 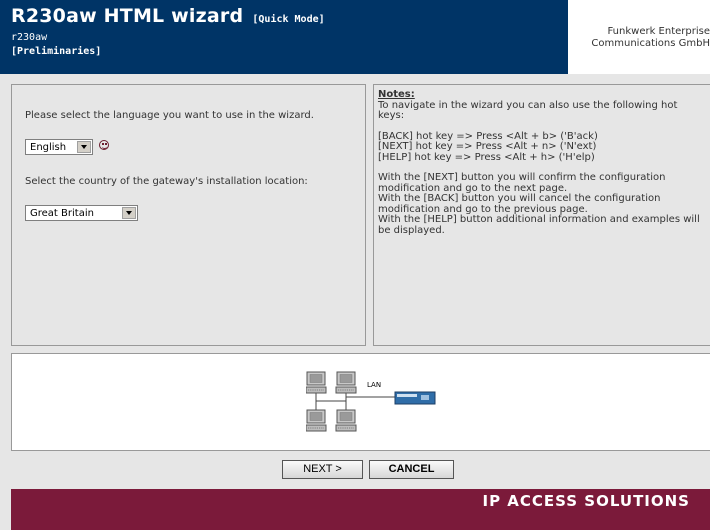 What do you see at coordinates (586, 501) in the screenshot?
I see `brand-tagline: IP ACCESS SOLUTIONS` at bounding box center [586, 501].